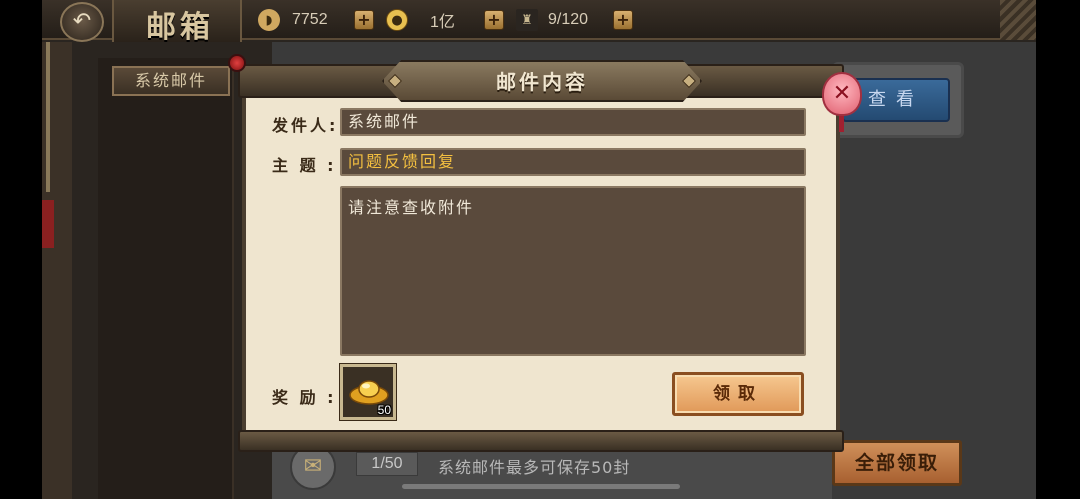  I want to click on lantern-tassel, so click(841, 124).